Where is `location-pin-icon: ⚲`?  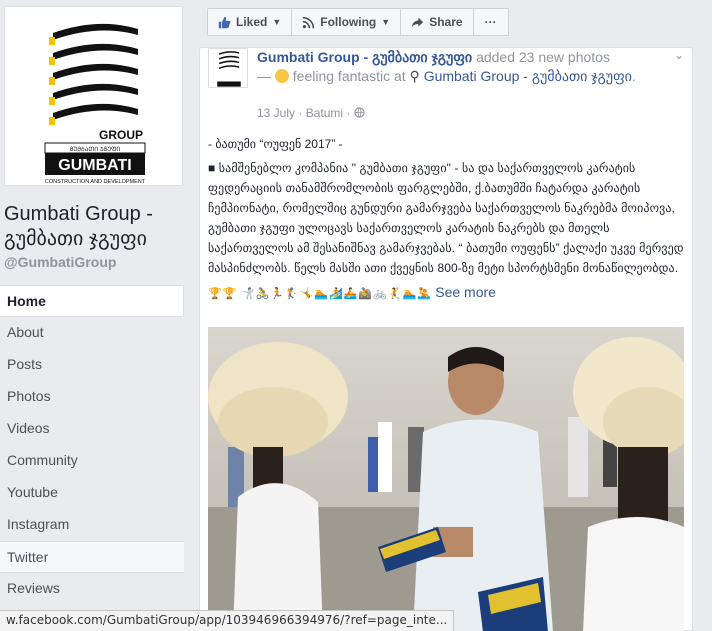
location-pin-icon: ⚲ is located at coordinates (414, 76).